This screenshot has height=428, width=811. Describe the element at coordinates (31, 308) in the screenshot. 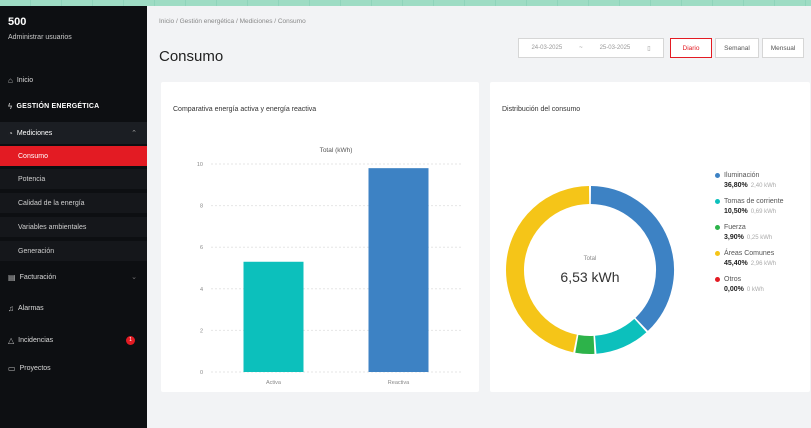

I see `sidebar-item-label: Alarmas` at that location.